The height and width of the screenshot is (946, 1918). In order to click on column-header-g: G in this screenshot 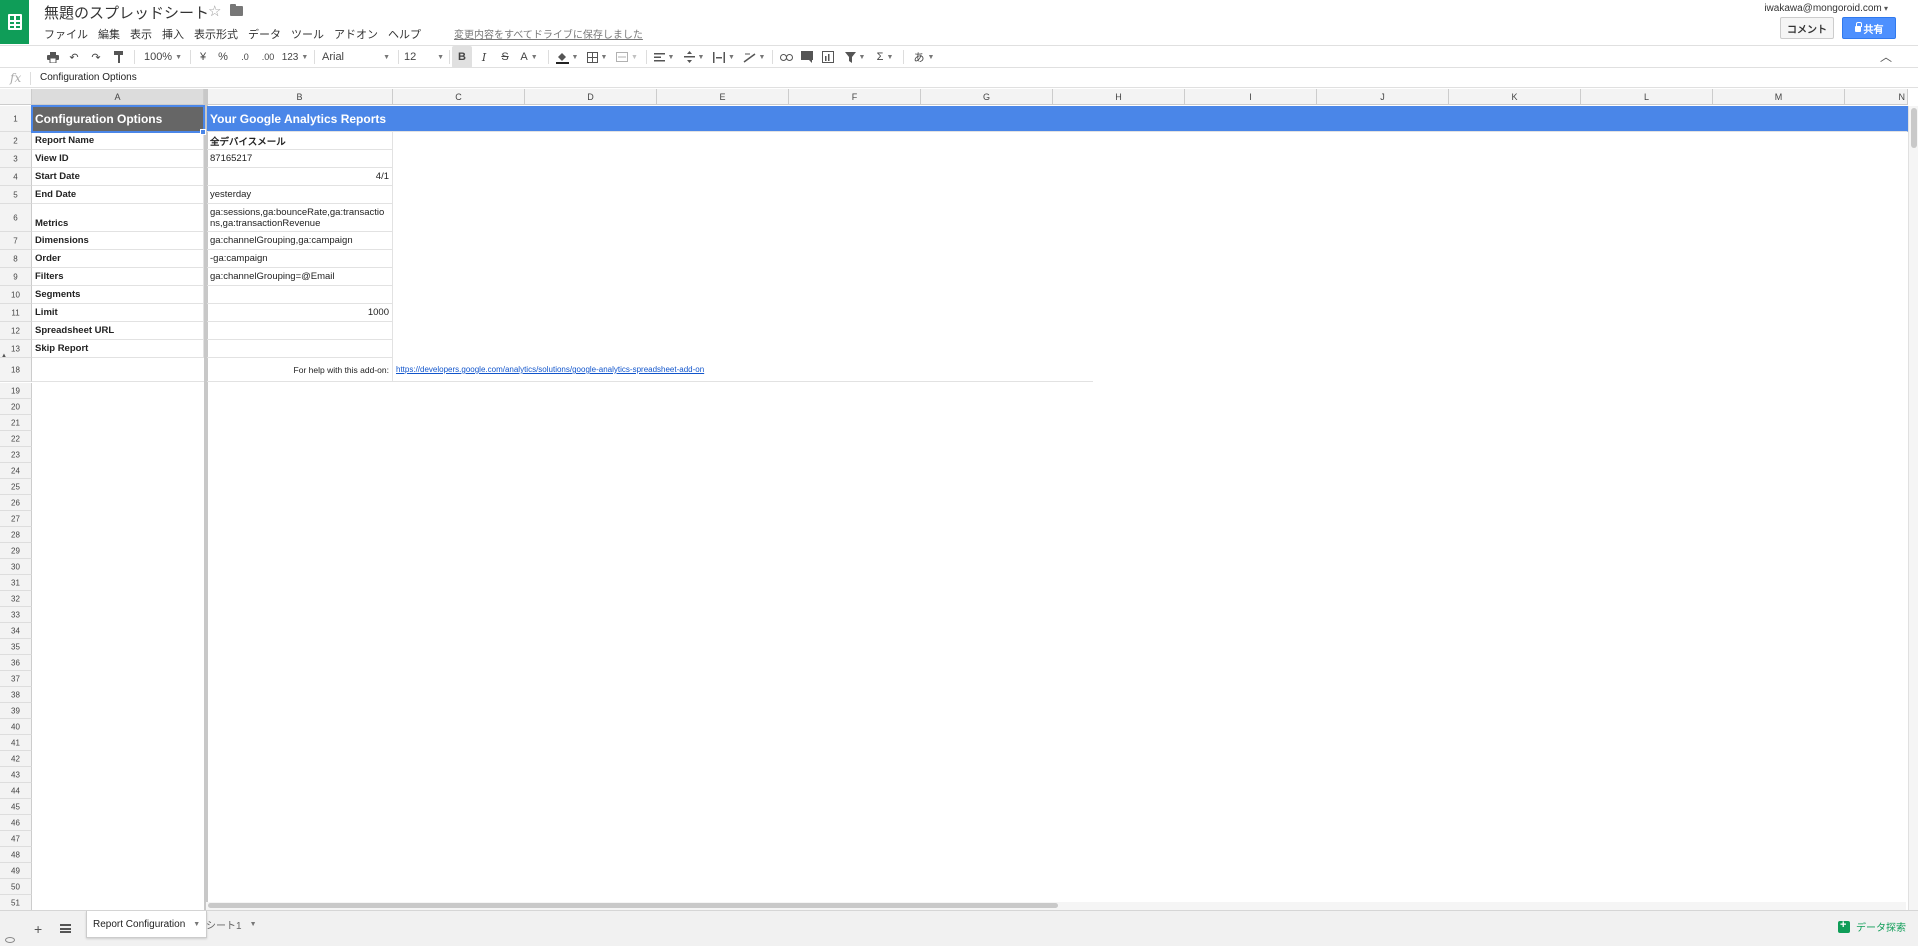, I will do `click(987, 97)`.